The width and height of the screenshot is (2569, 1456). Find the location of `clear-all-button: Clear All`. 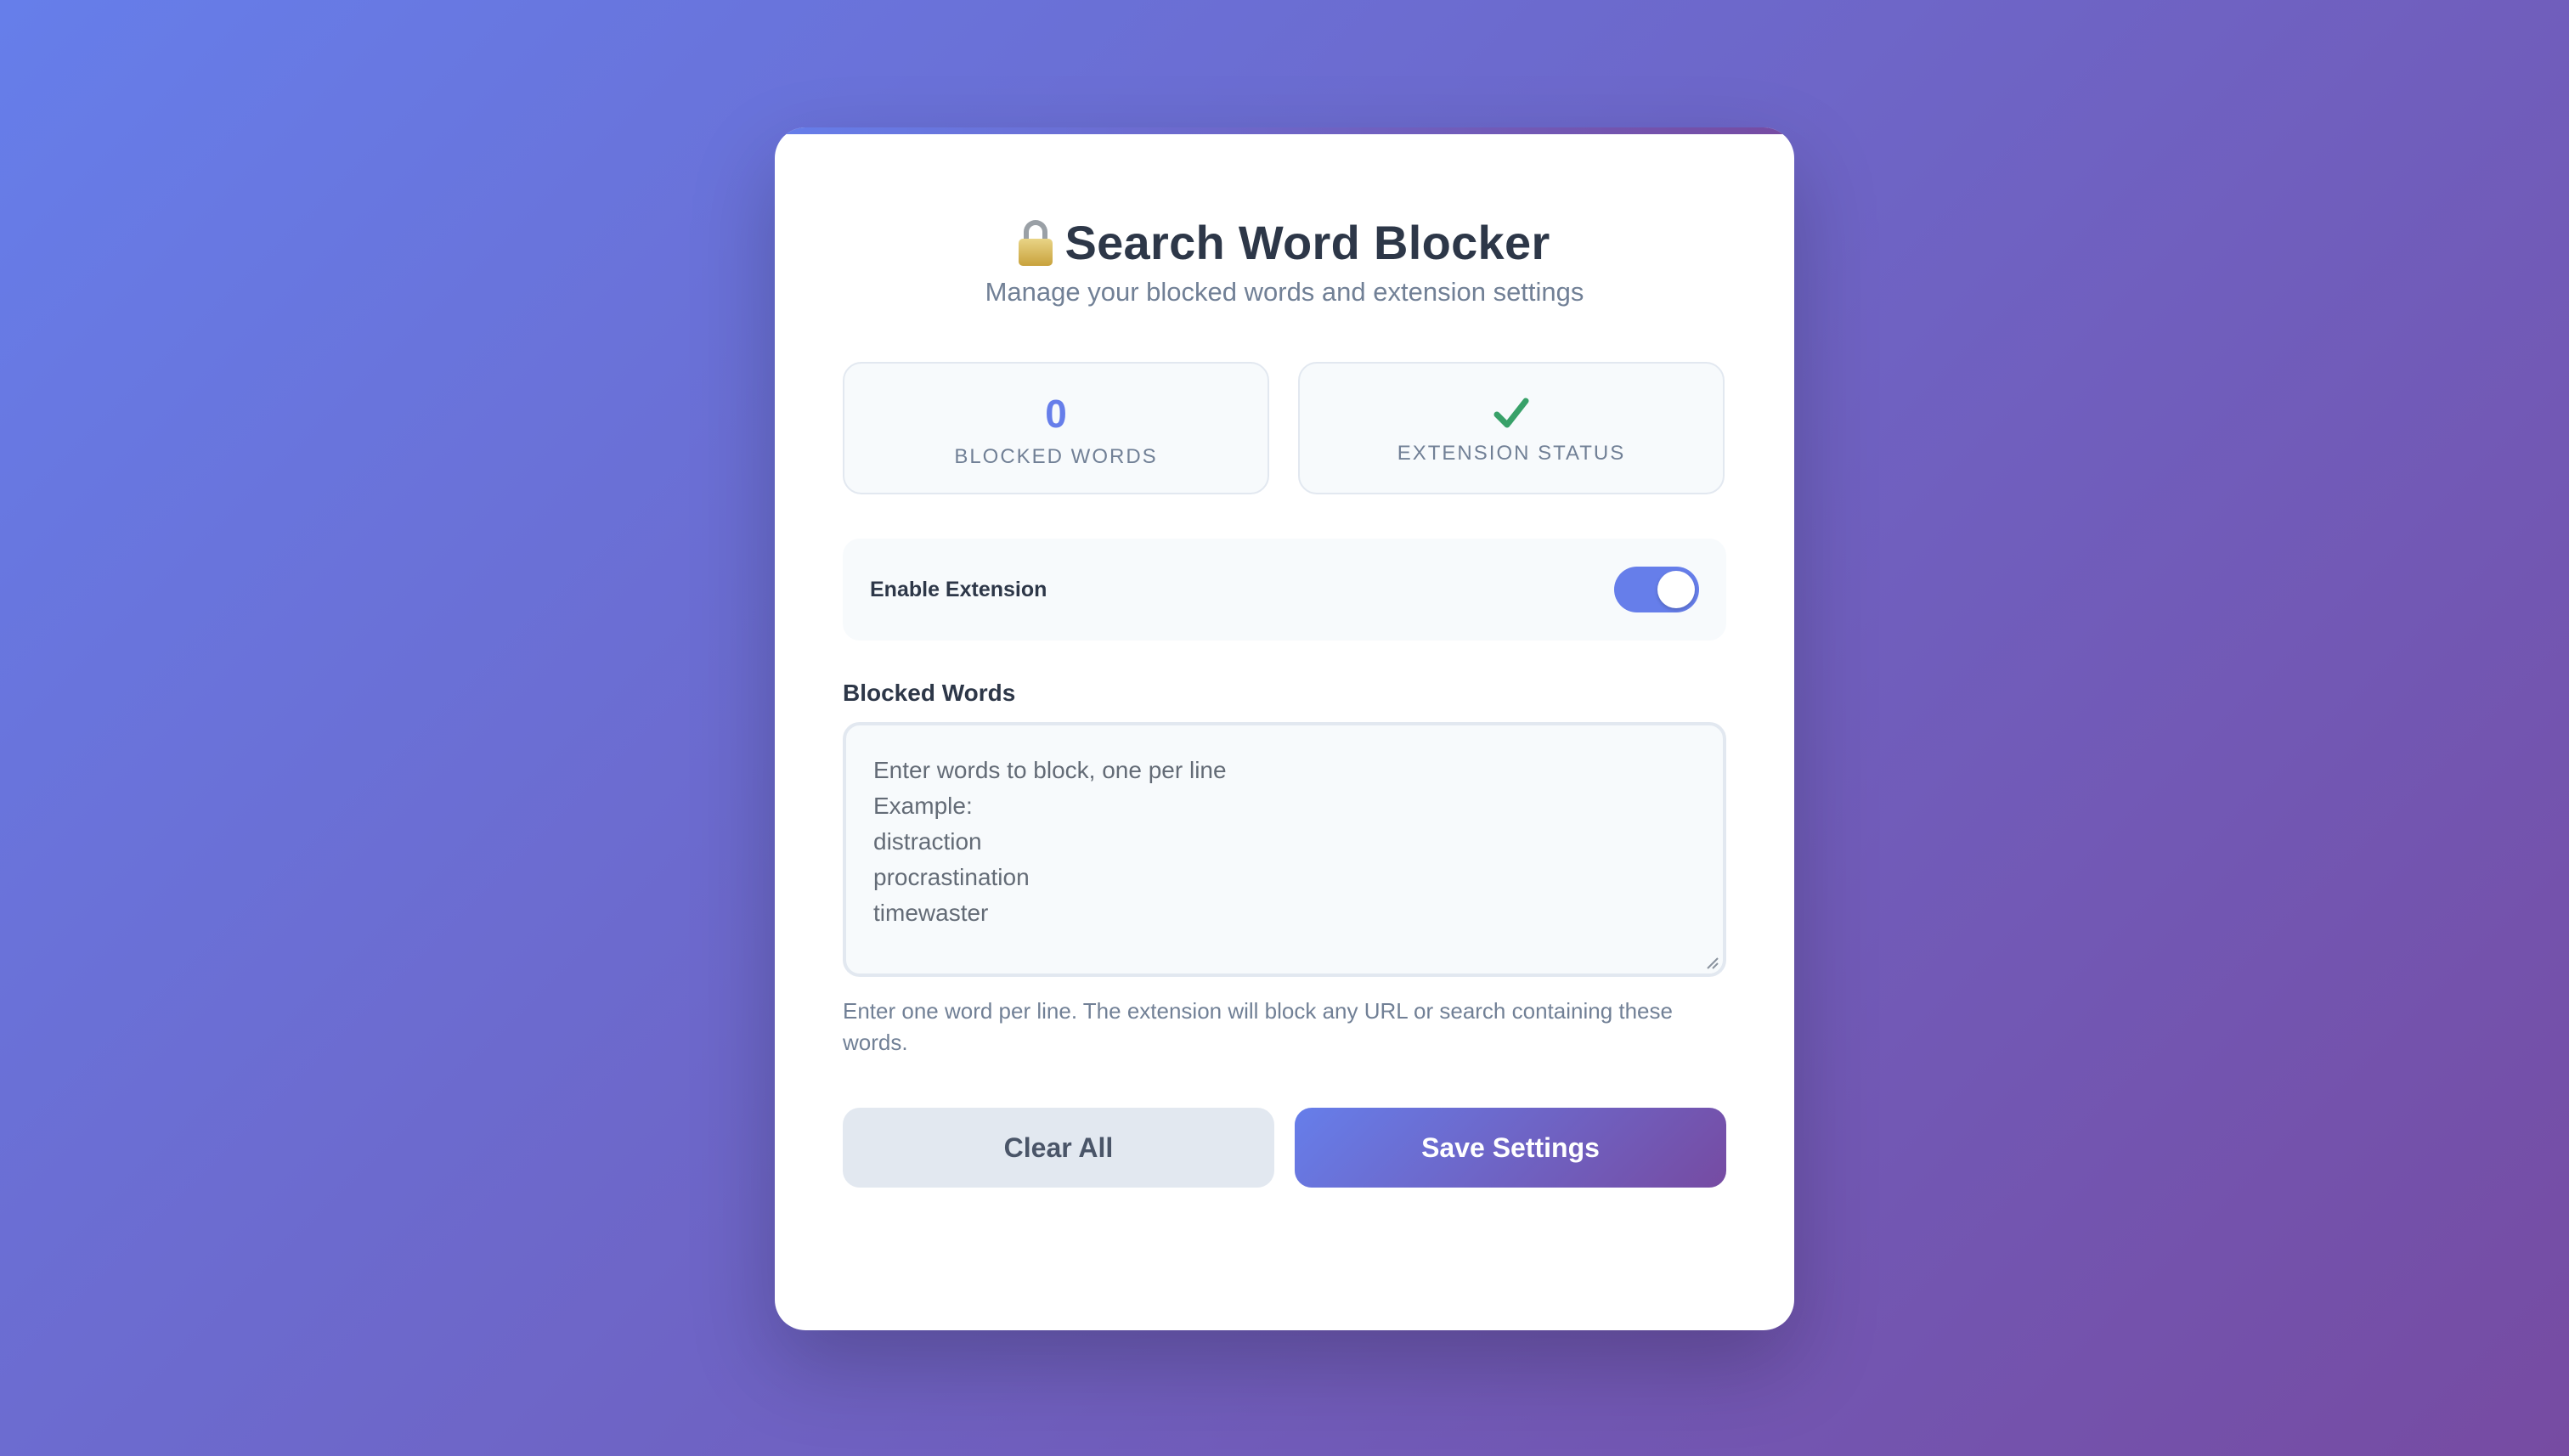

clear-all-button: Clear All is located at coordinates (1058, 1148).